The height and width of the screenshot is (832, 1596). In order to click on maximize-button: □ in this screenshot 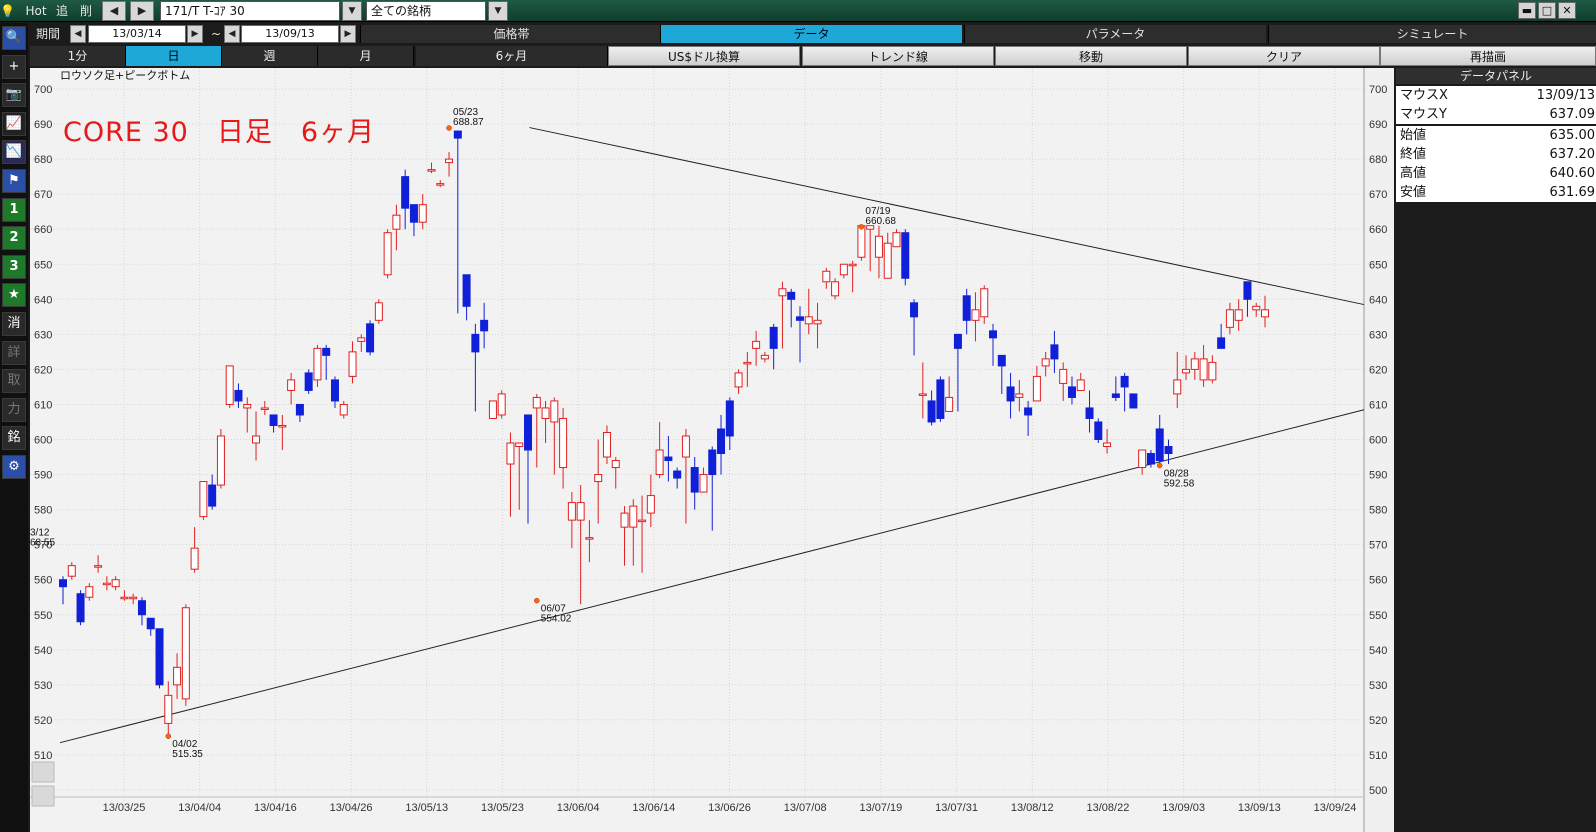, I will do `click(1547, 10)`.